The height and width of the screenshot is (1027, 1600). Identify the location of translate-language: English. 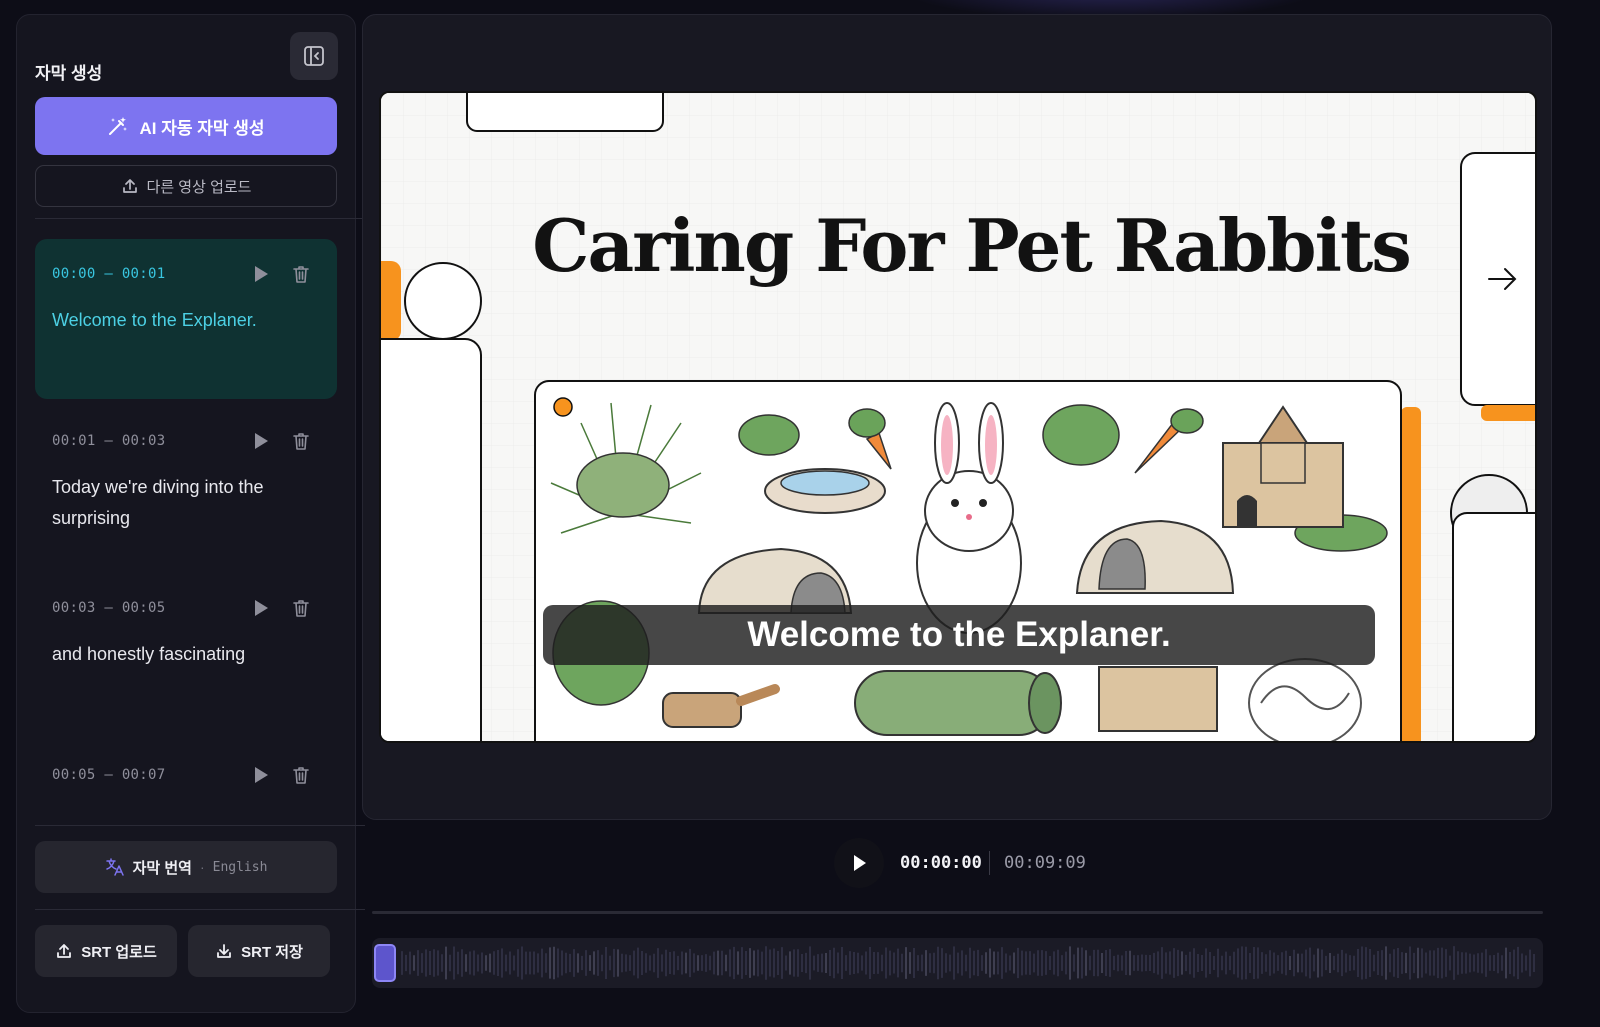
(240, 867).